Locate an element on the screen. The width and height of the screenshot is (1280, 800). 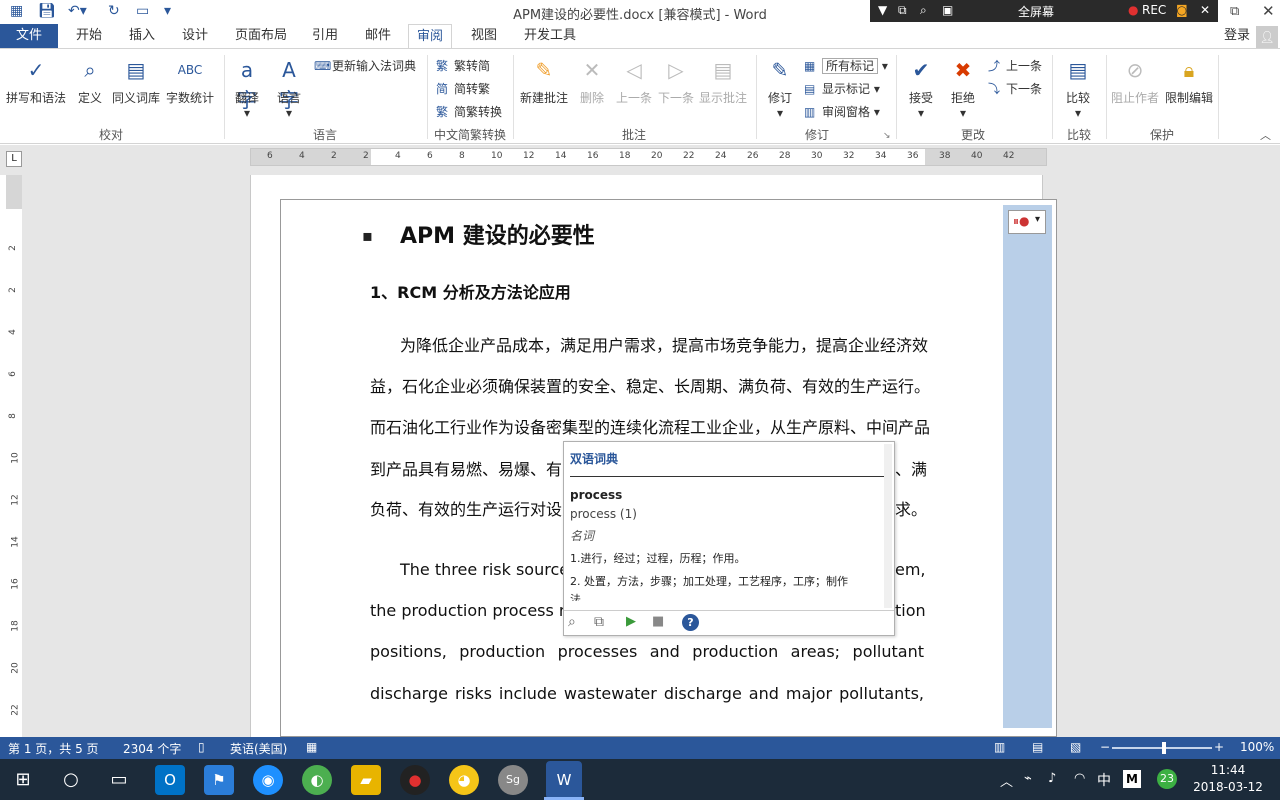
tab-design: 设计 is located at coordinates (195, 36).